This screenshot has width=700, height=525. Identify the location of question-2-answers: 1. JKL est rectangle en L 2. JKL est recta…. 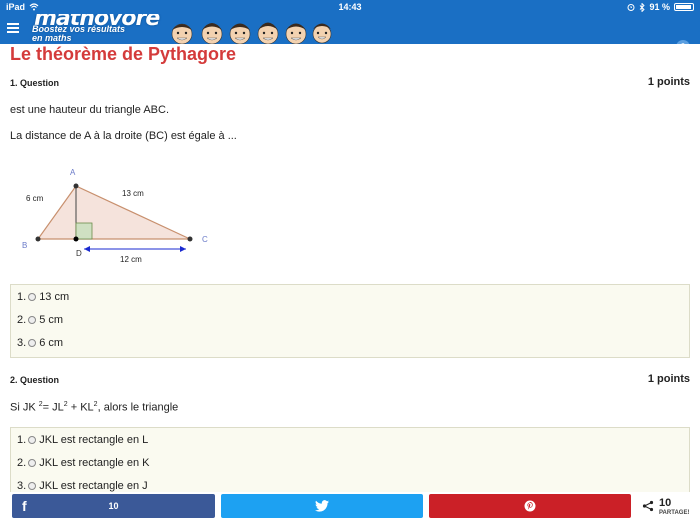
(350, 459).